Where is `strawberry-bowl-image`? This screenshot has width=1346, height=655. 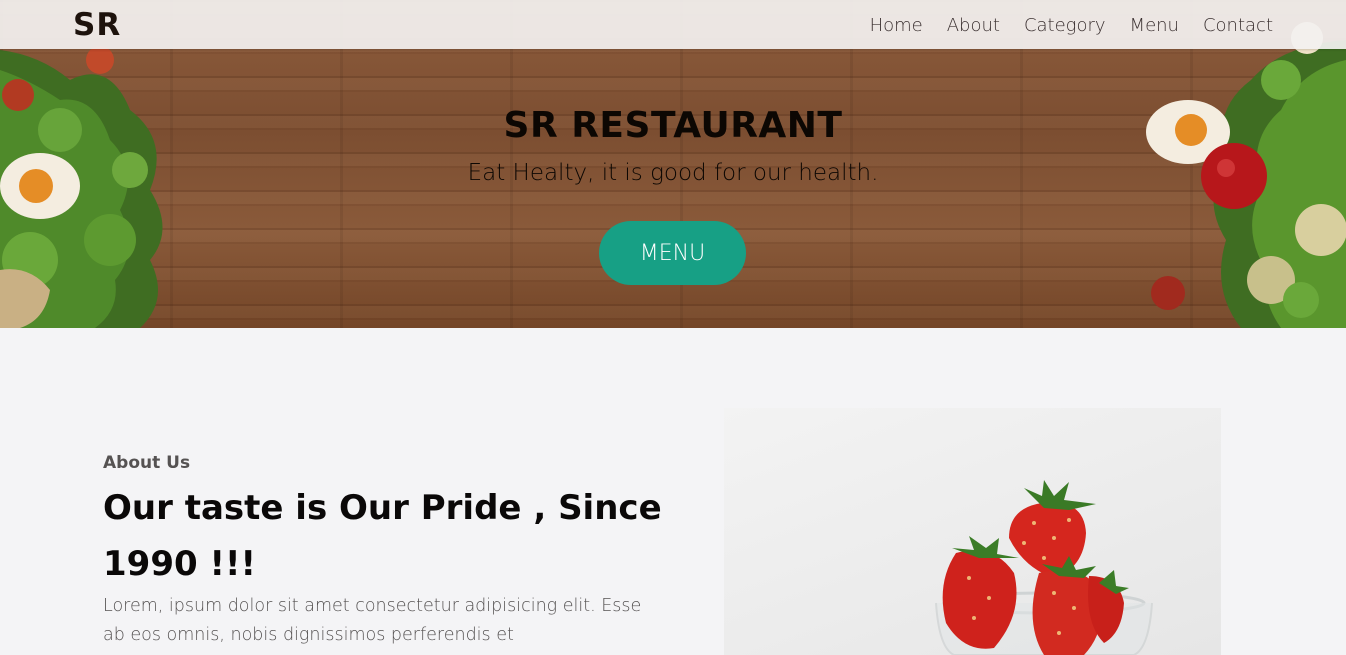
strawberry-bowl-image is located at coordinates (972, 531).